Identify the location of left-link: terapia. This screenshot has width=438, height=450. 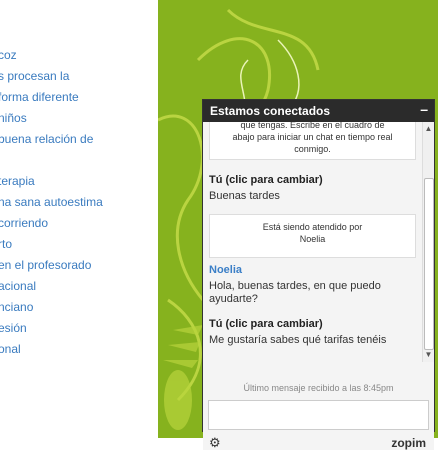
(17, 181).